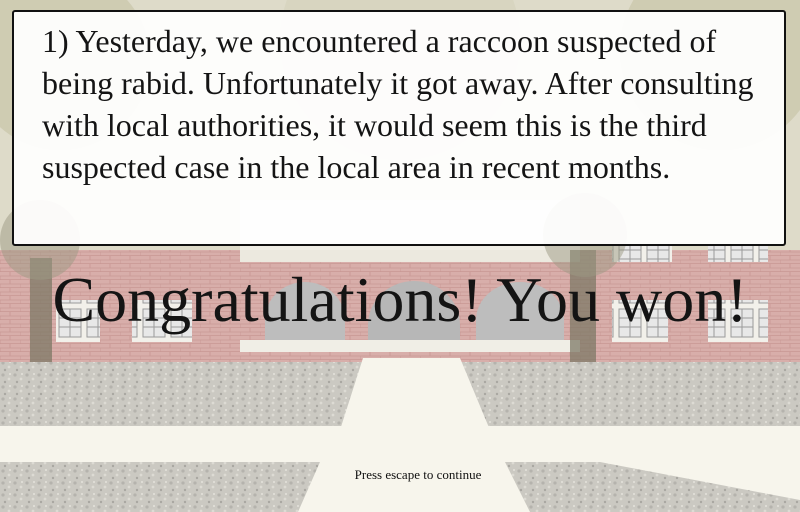 The height and width of the screenshot is (512, 800). I want to click on continue-hint: Press escape to continue, so click(418, 474).